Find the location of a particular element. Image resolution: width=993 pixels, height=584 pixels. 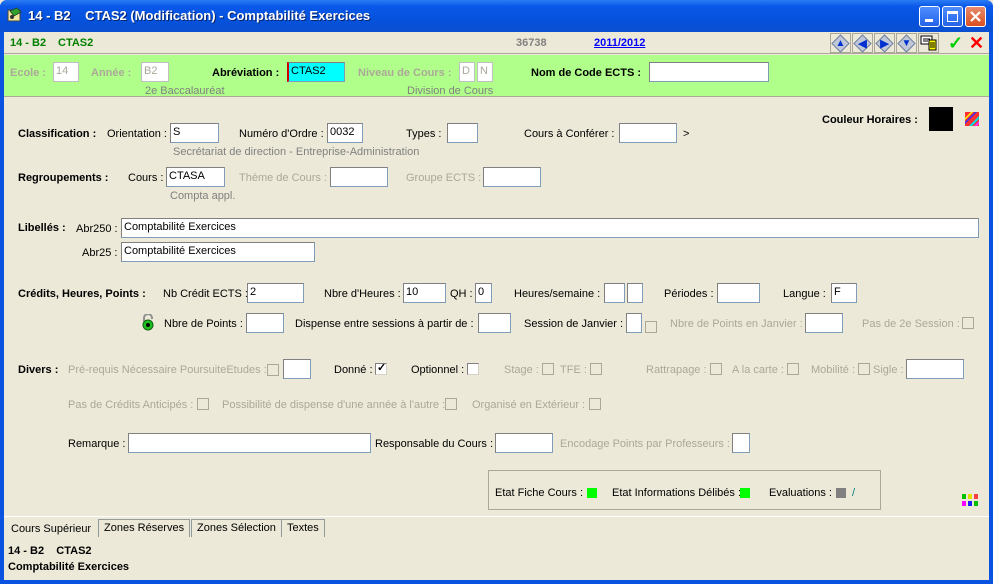

tfe-checkbox is located at coordinates (596, 369).